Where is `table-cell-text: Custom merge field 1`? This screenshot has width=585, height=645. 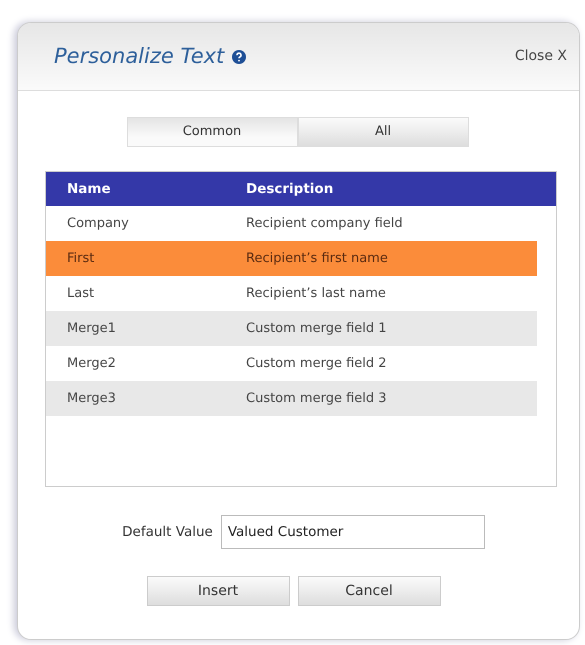
table-cell-text: Custom merge field 1 is located at coordinates (316, 329).